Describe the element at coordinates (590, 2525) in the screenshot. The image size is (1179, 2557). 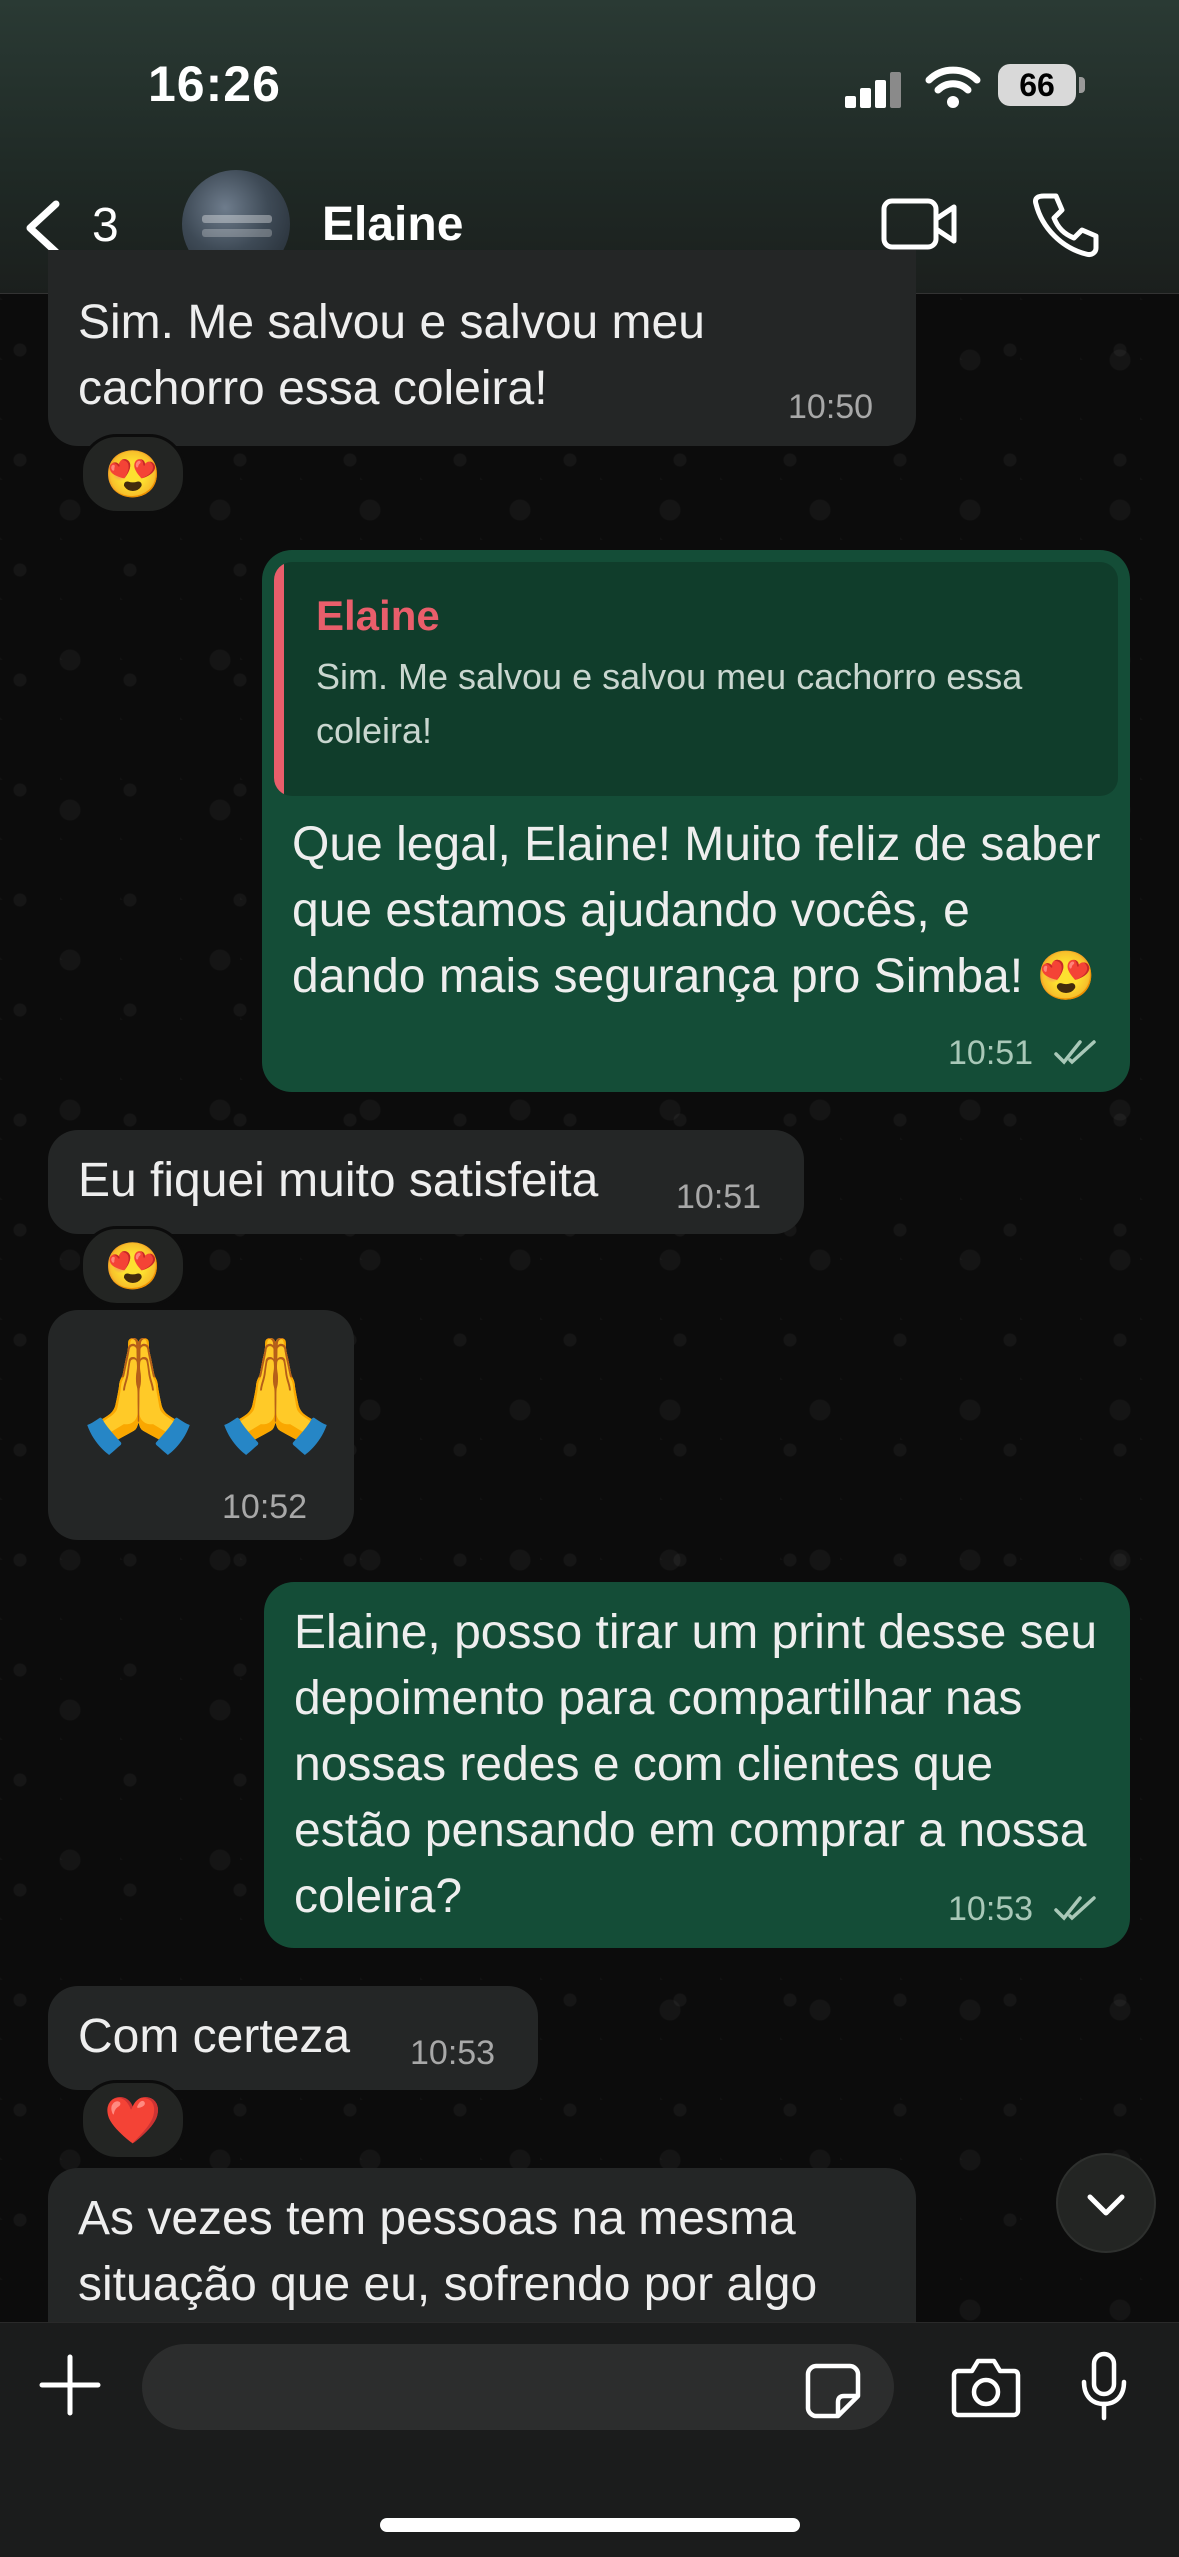
I see `home-indicator` at that location.